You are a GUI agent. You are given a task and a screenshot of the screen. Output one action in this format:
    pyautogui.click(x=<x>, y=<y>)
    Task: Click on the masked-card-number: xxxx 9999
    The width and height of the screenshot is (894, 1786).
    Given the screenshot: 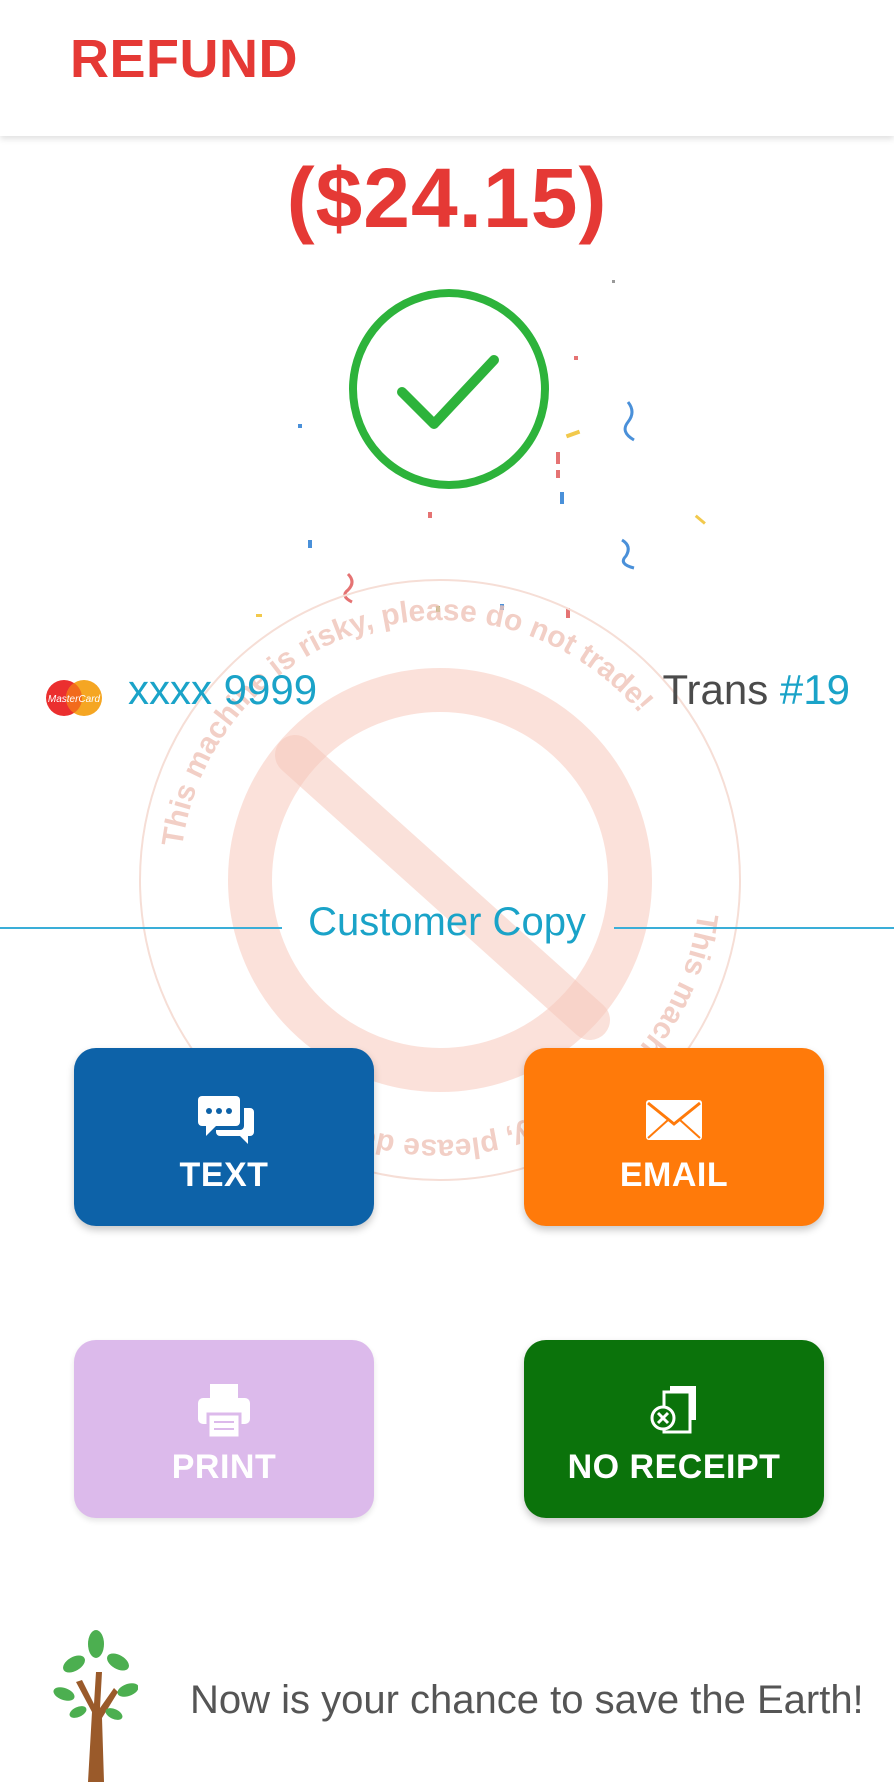 What is the action you would take?
    pyautogui.click(x=223, y=689)
    